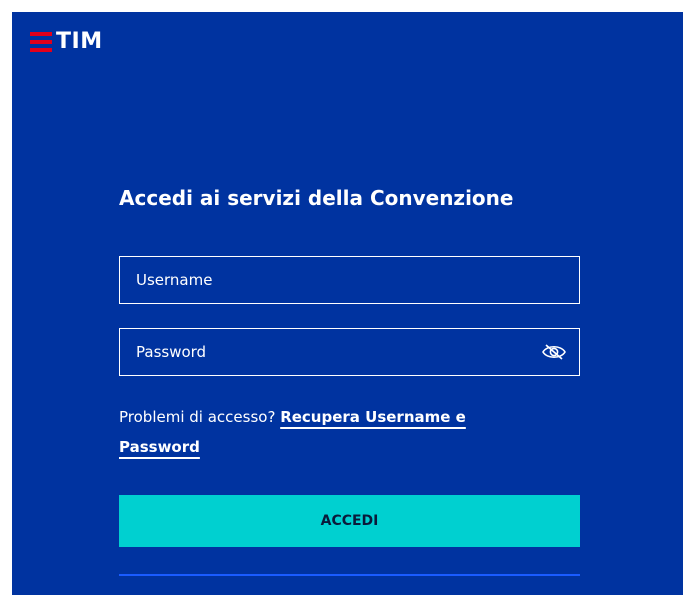 The height and width of the screenshot is (595, 683). I want to click on password-field-wrapper, so click(349, 352).